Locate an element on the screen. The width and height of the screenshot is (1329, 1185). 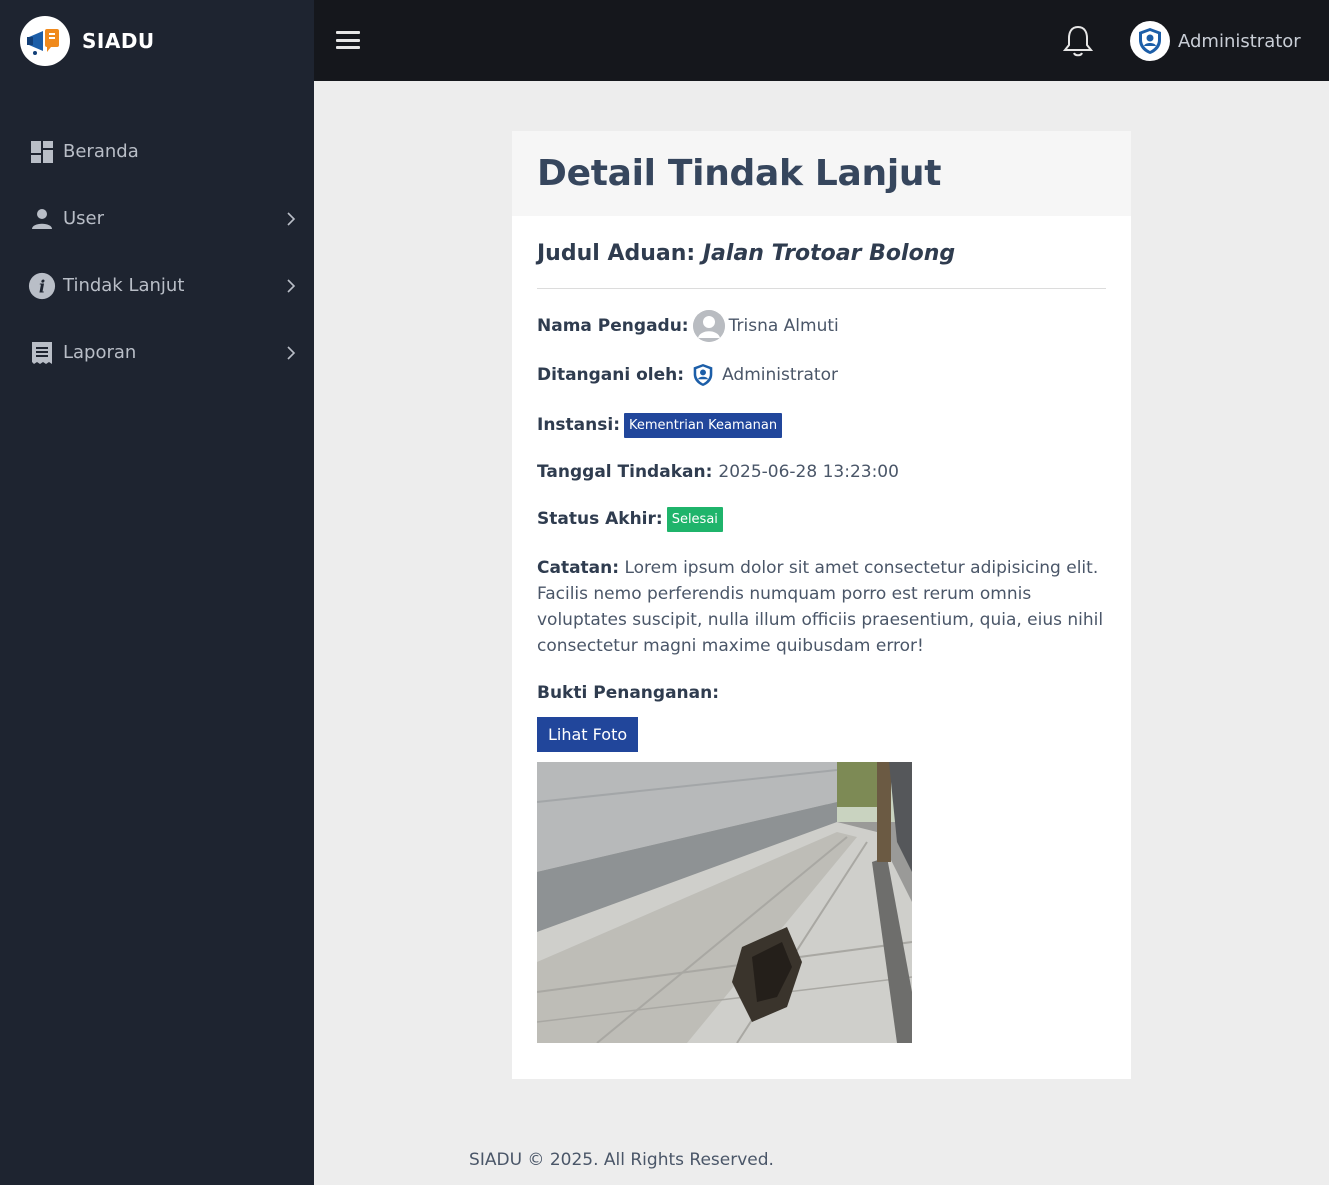
footer: SIADU © 2025. All Rights Reserved. is located at coordinates (621, 1160).